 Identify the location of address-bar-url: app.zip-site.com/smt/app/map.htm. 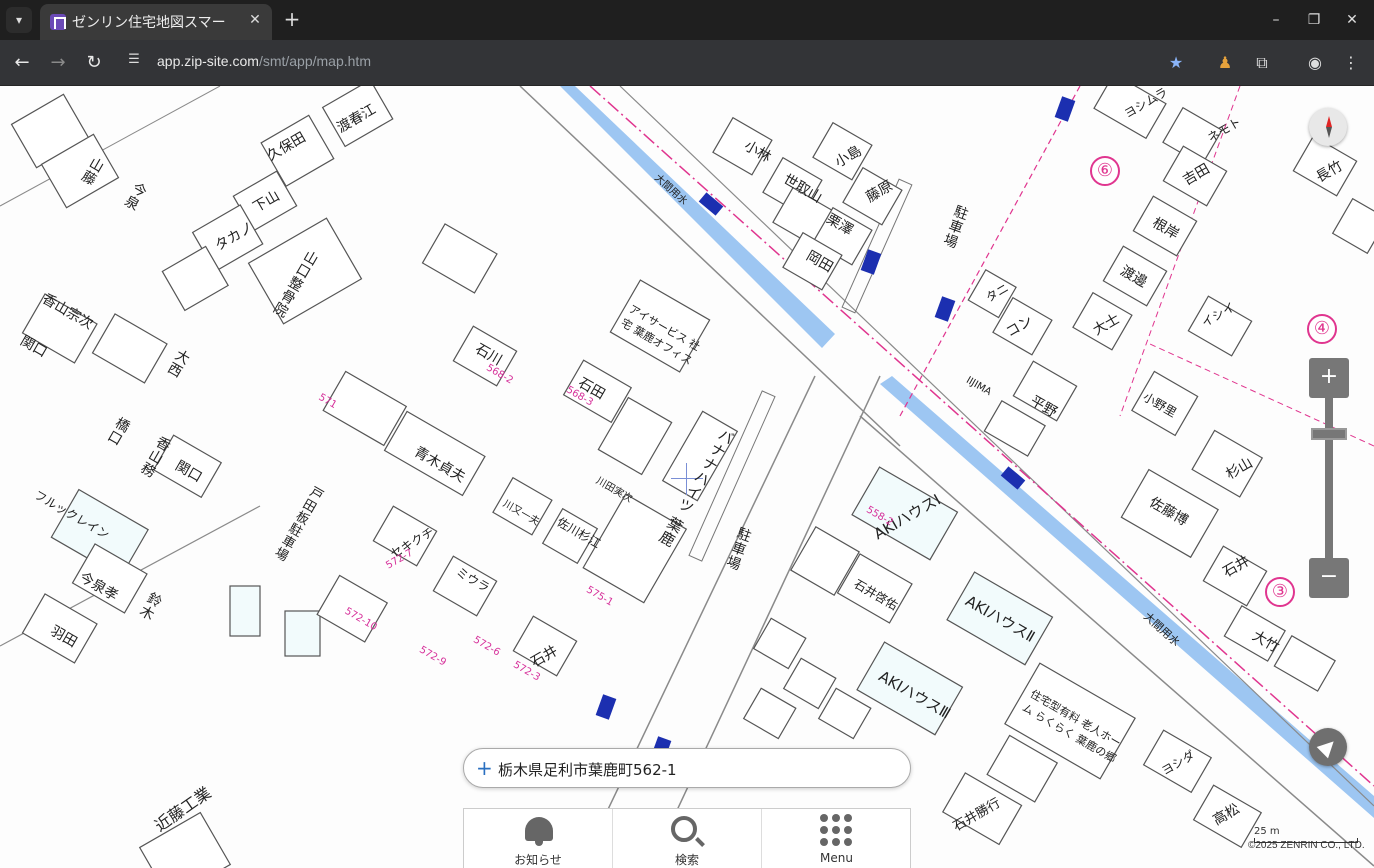
(264, 61).